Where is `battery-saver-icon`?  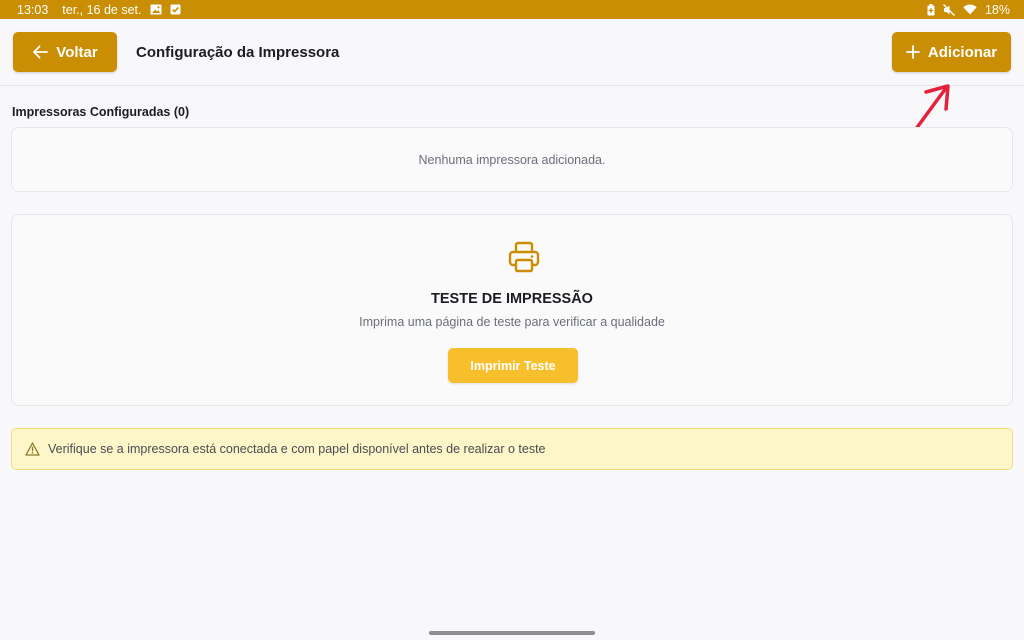
battery-saver-icon is located at coordinates (931, 9).